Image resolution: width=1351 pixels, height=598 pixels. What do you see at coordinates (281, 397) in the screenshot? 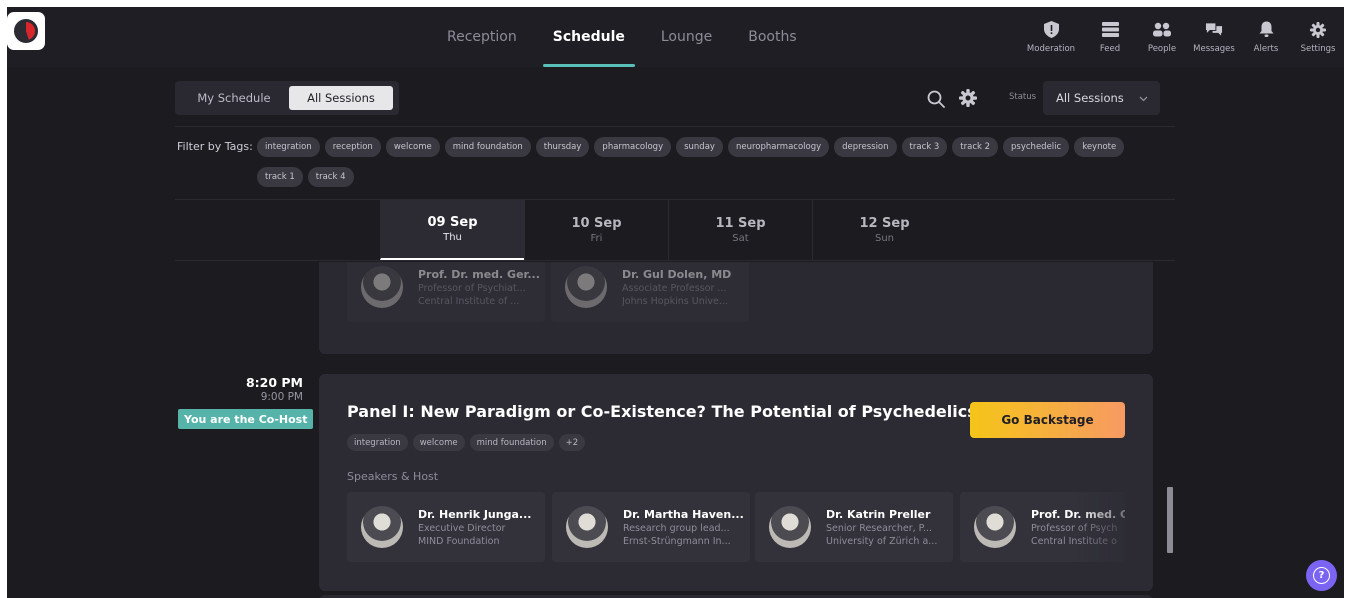
I see `session-end-time: 9:00 PM` at bounding box center [281, 397].